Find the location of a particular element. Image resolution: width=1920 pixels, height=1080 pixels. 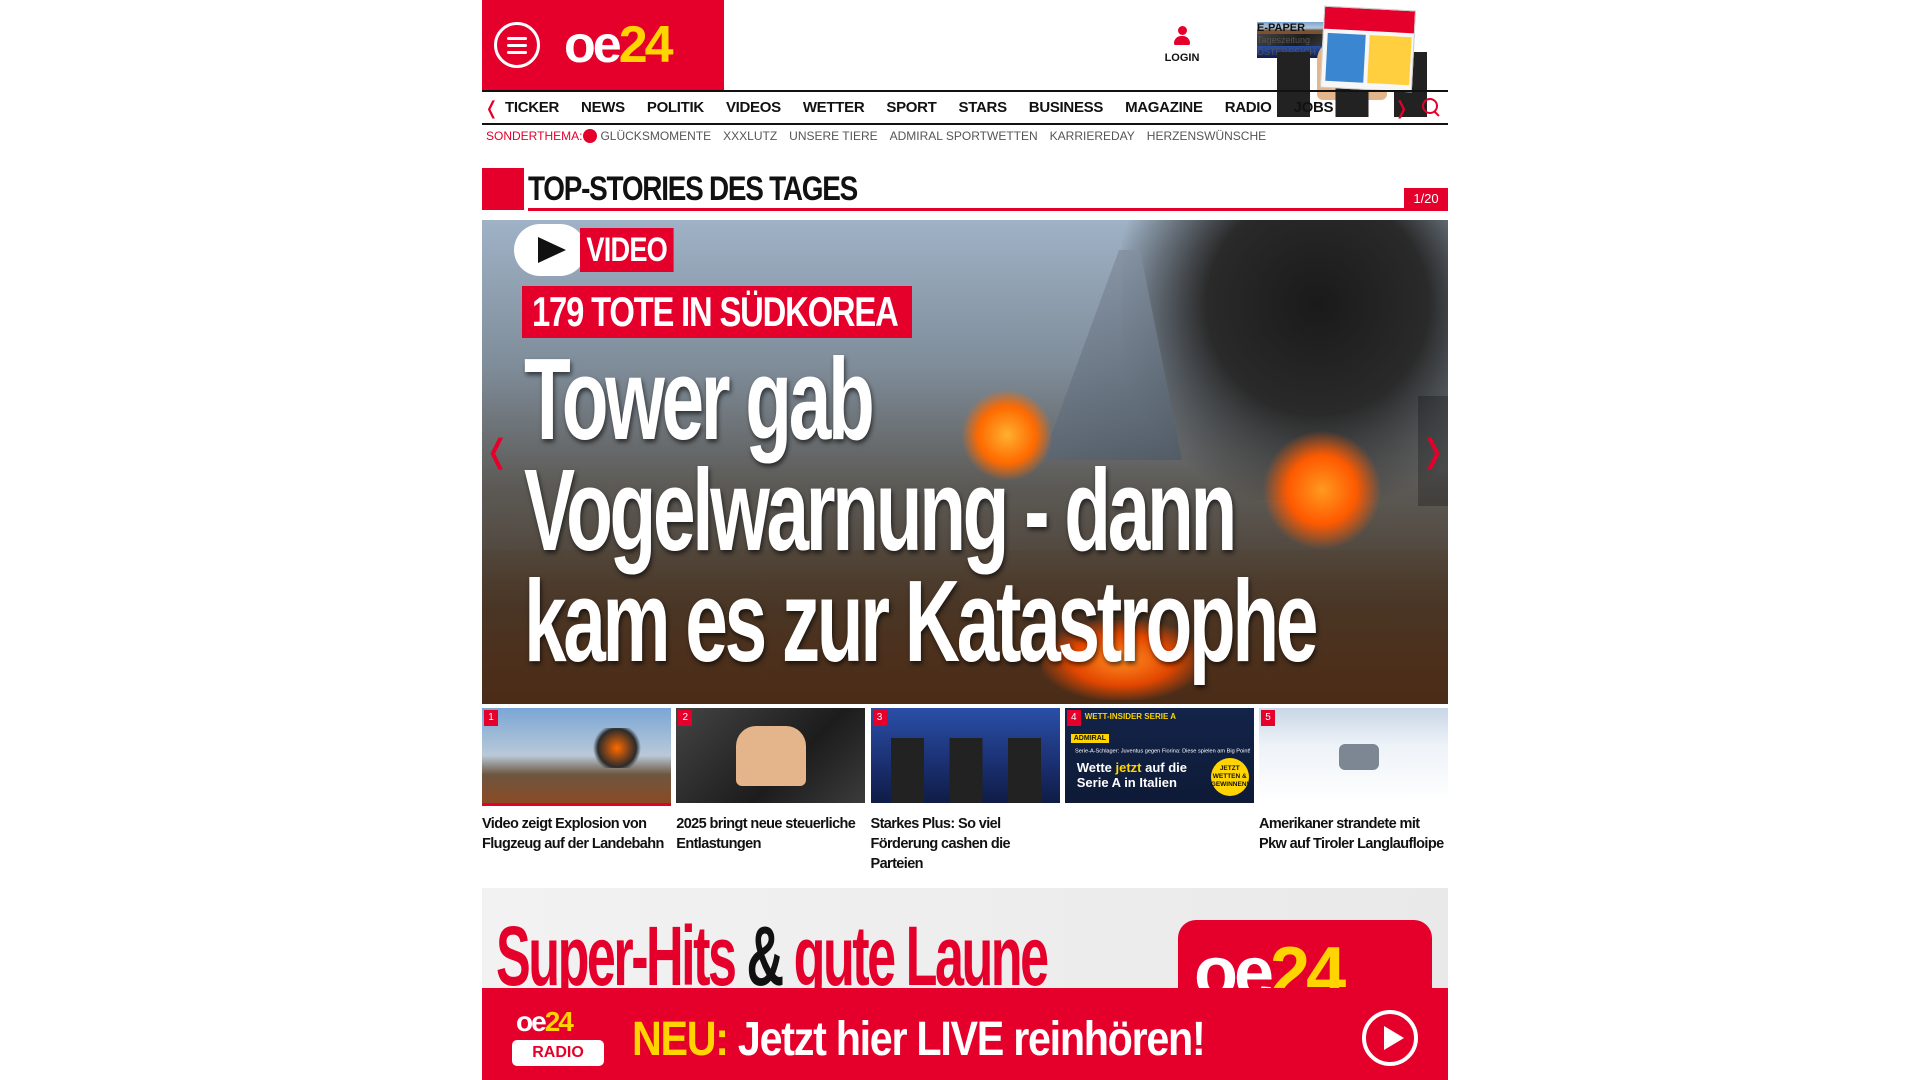

banner-headline: Super-Hits & gute Laune is located at coordinates (772, 948).